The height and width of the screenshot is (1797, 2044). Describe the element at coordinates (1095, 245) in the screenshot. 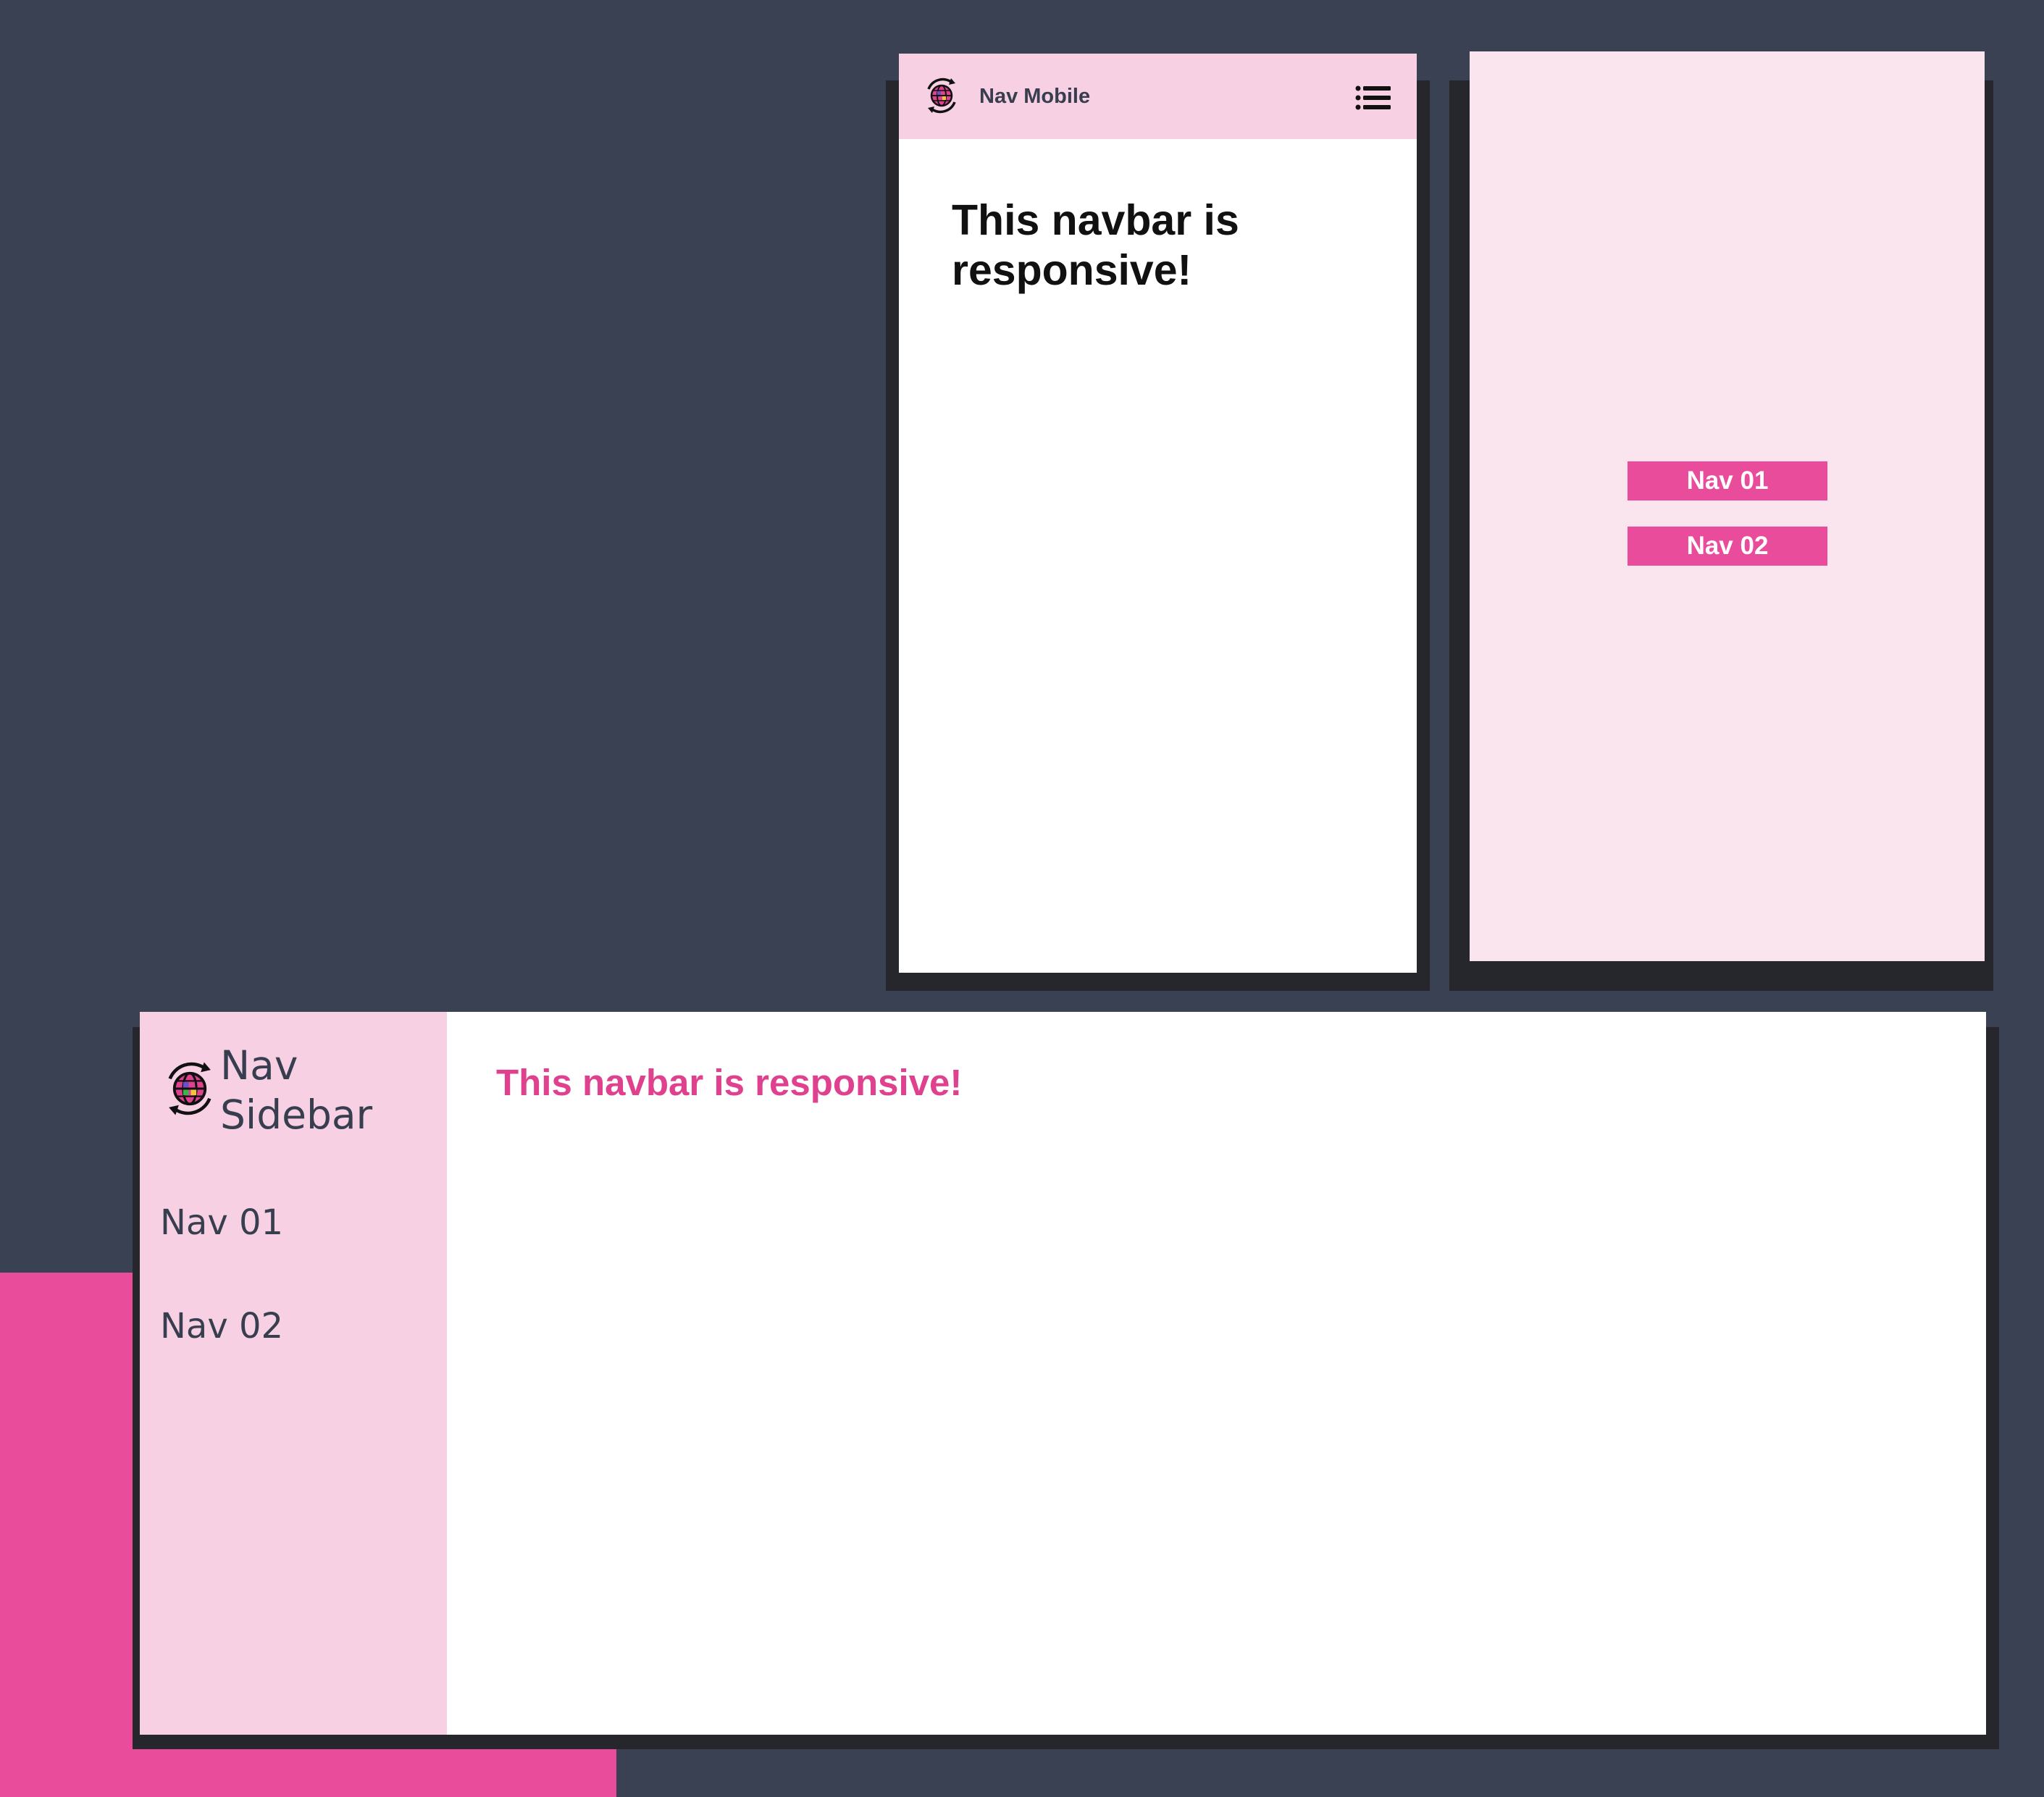

I see `mobile-page-heading: This navbar is responsive!` at that location.